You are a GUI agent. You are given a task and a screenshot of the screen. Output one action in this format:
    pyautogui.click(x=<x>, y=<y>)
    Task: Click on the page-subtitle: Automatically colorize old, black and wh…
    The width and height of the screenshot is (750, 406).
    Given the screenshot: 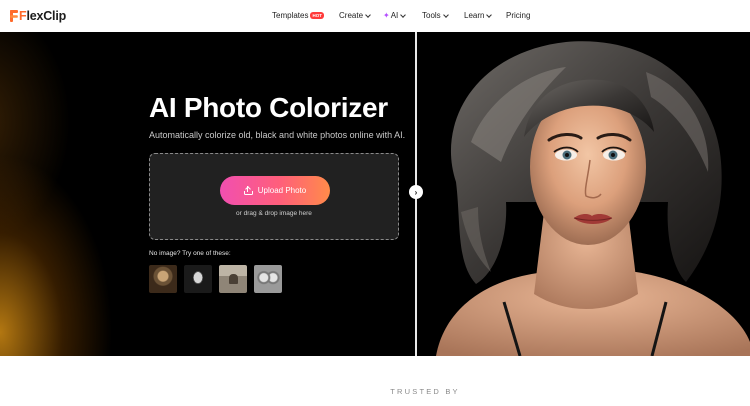 What is the action you would take?
    pyautogui.click(x=277, y=135)
    